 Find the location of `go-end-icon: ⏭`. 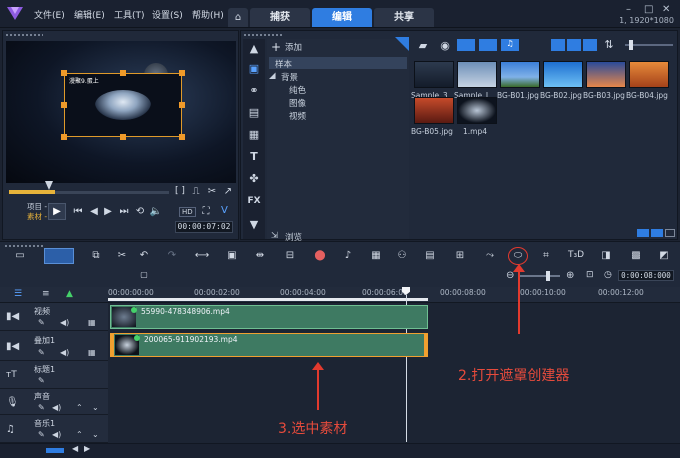

go-end-icon: ⏭ is located at coordinates (124, 212).